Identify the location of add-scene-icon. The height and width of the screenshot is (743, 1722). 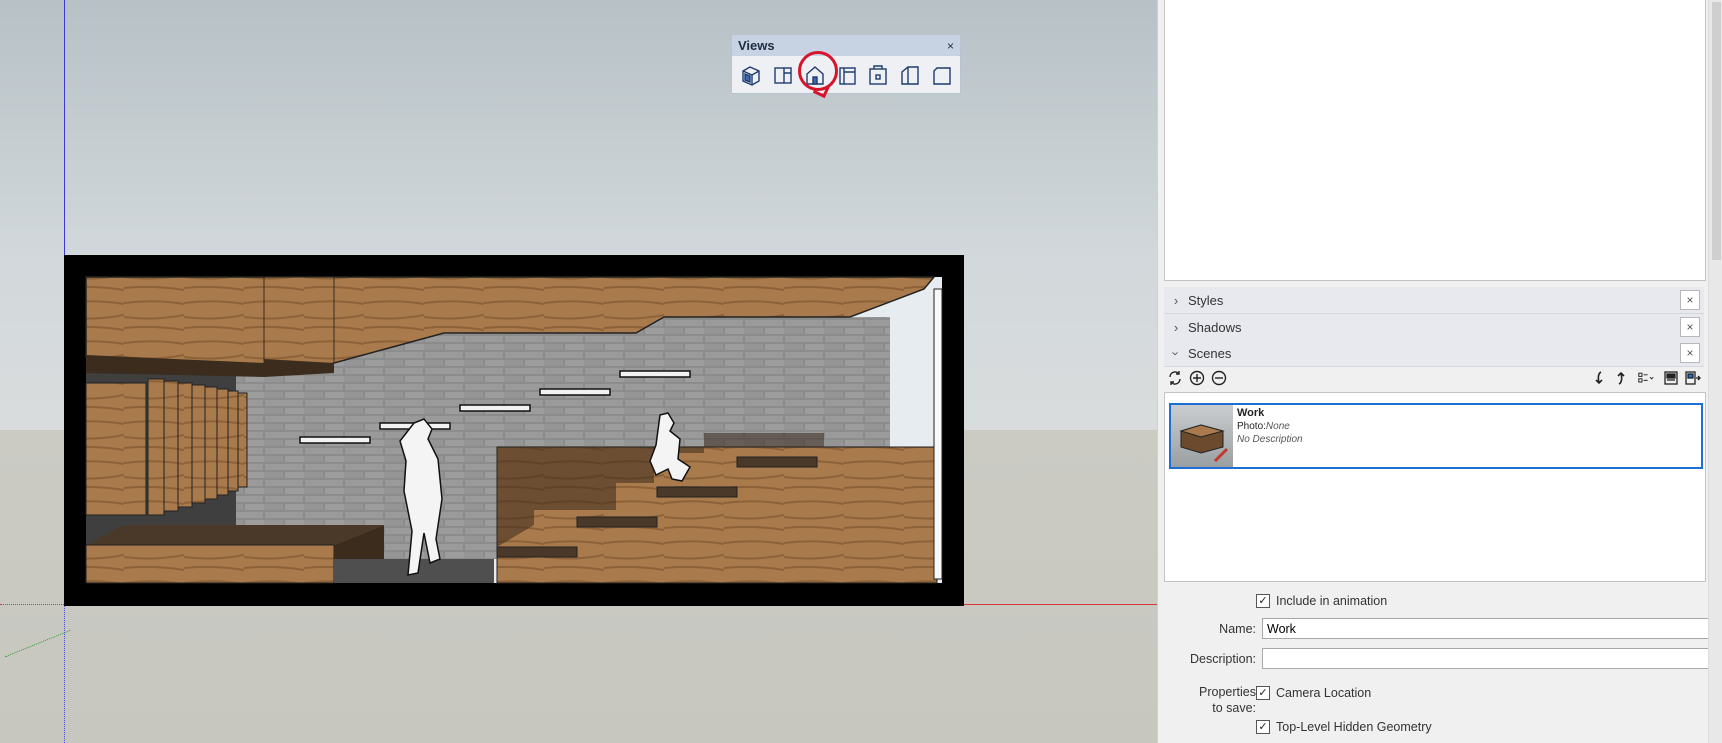
(1197, 378).